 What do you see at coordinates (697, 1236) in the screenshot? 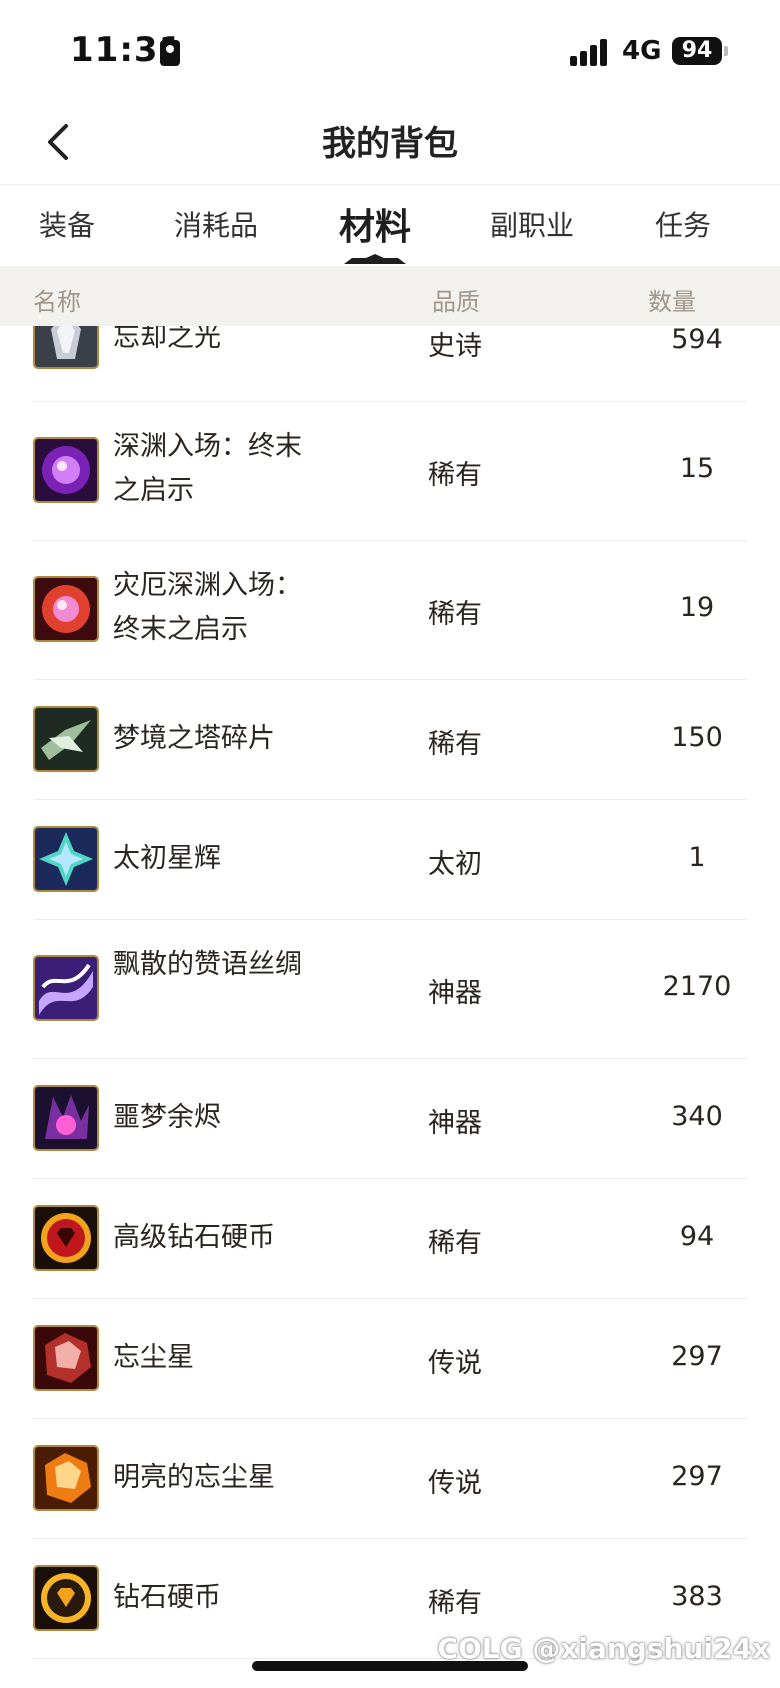
I see `item-count: 94` at bounding box center [697, 1236].